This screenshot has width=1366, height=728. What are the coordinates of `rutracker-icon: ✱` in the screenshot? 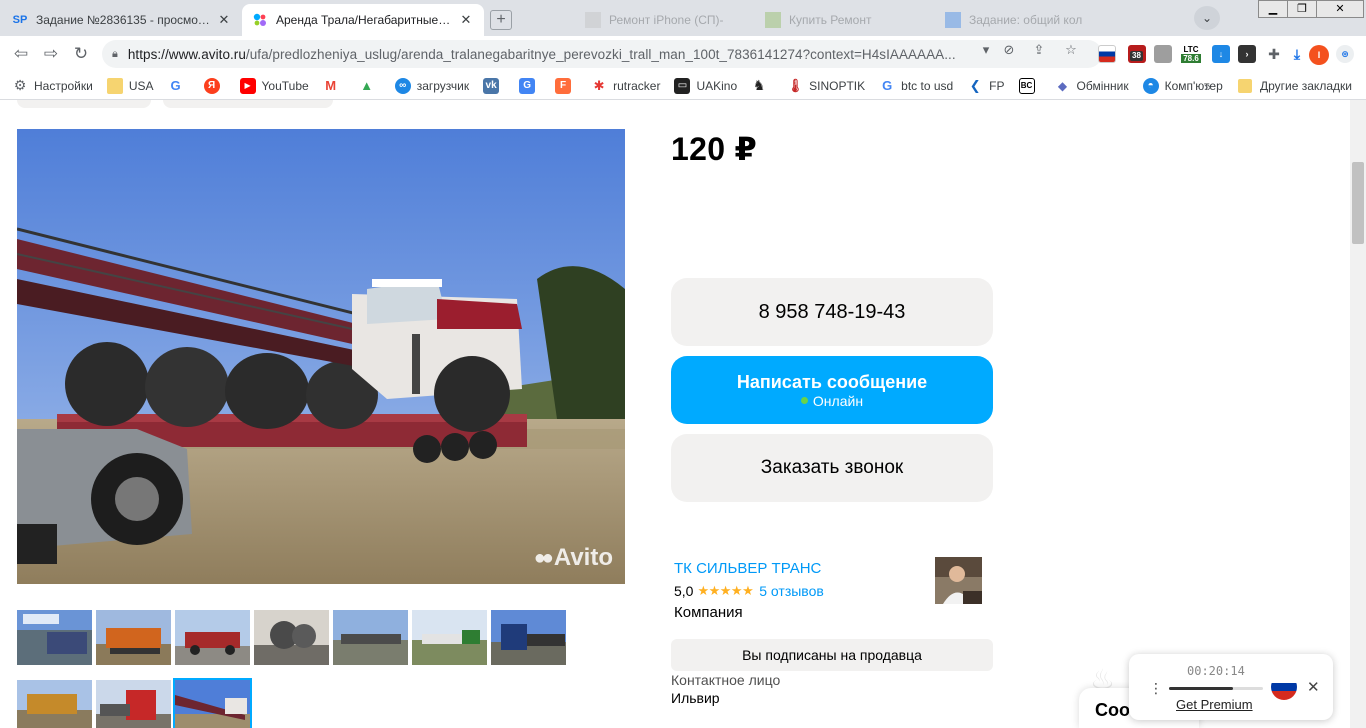 It's located at (599, 85).